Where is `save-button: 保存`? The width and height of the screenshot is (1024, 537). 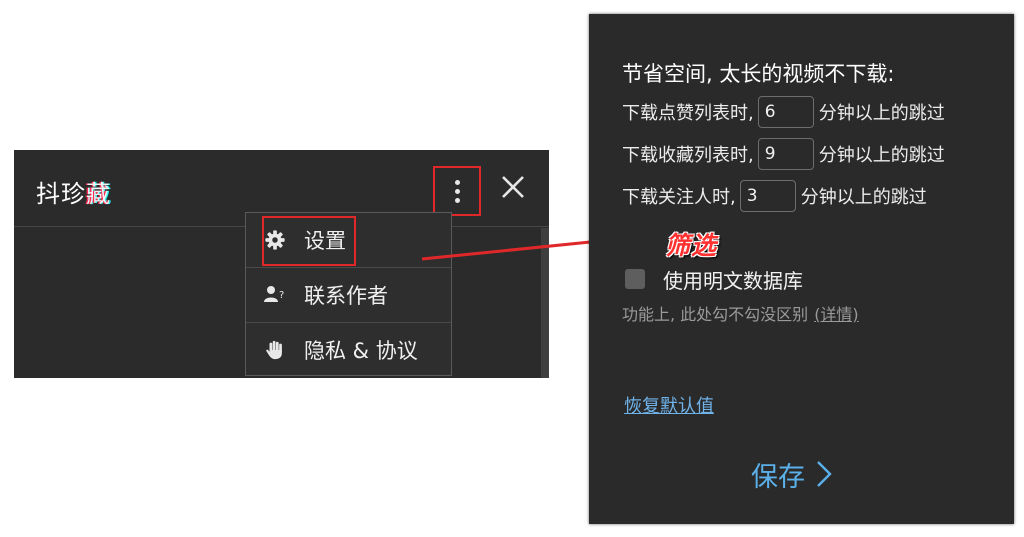
save-button: 保存 is located at coordinates (792, 474).